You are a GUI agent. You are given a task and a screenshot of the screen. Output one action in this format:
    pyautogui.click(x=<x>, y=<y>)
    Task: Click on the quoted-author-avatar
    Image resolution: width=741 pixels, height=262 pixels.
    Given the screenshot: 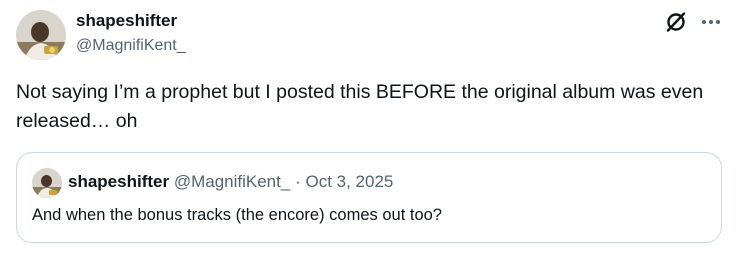 What is the action you would take?
    pyautogui.click(x=47, y=183)
    